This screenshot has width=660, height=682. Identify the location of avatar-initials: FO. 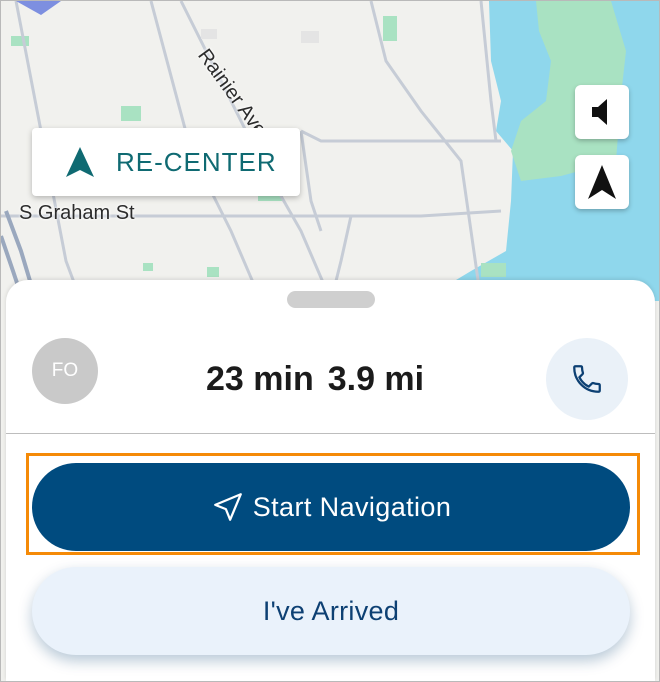
(65, 370).